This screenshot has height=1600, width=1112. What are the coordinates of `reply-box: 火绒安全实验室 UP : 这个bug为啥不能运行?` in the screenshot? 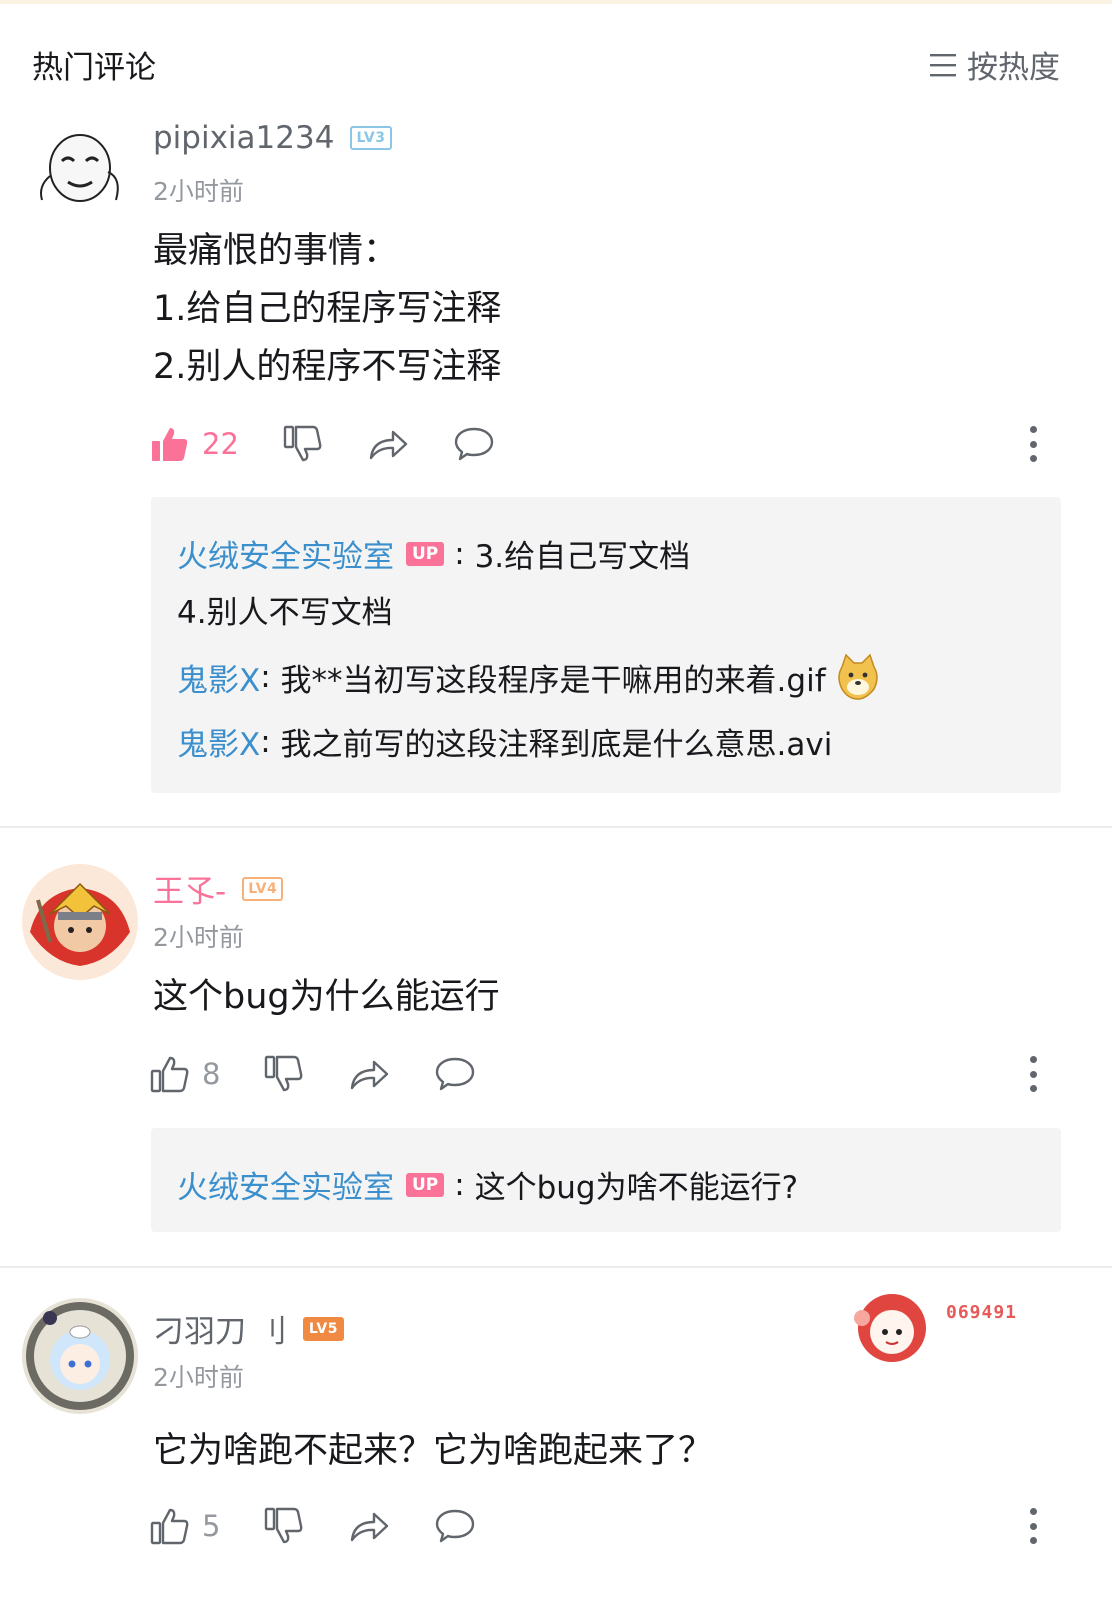 It's located at (606, 1180).